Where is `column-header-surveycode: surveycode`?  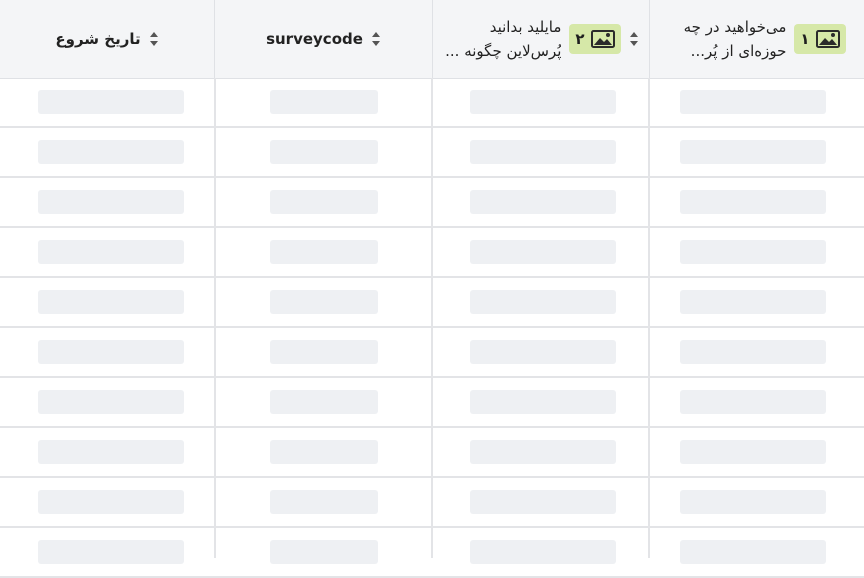
column-header-surveycode: surveycode is located at coordinates (324, 39).